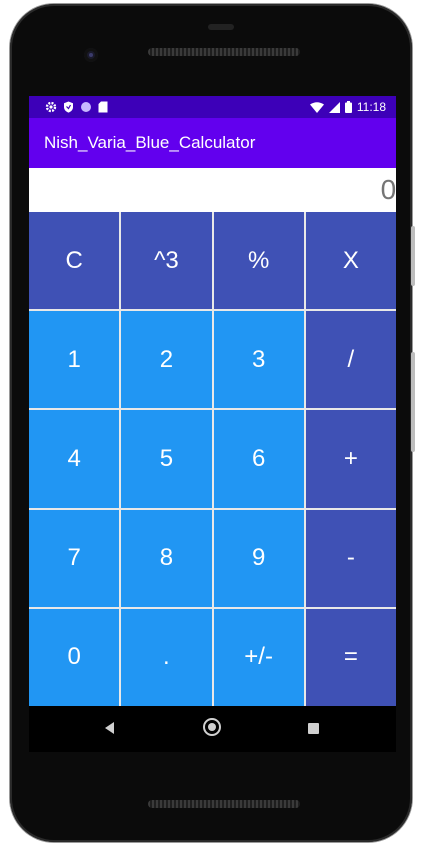 The height and width of the screenshot is (846, 422). What do you see at coordinates (350, 459) in the screenshot?
I see `key-add: +` at bounding box center [350, 459].